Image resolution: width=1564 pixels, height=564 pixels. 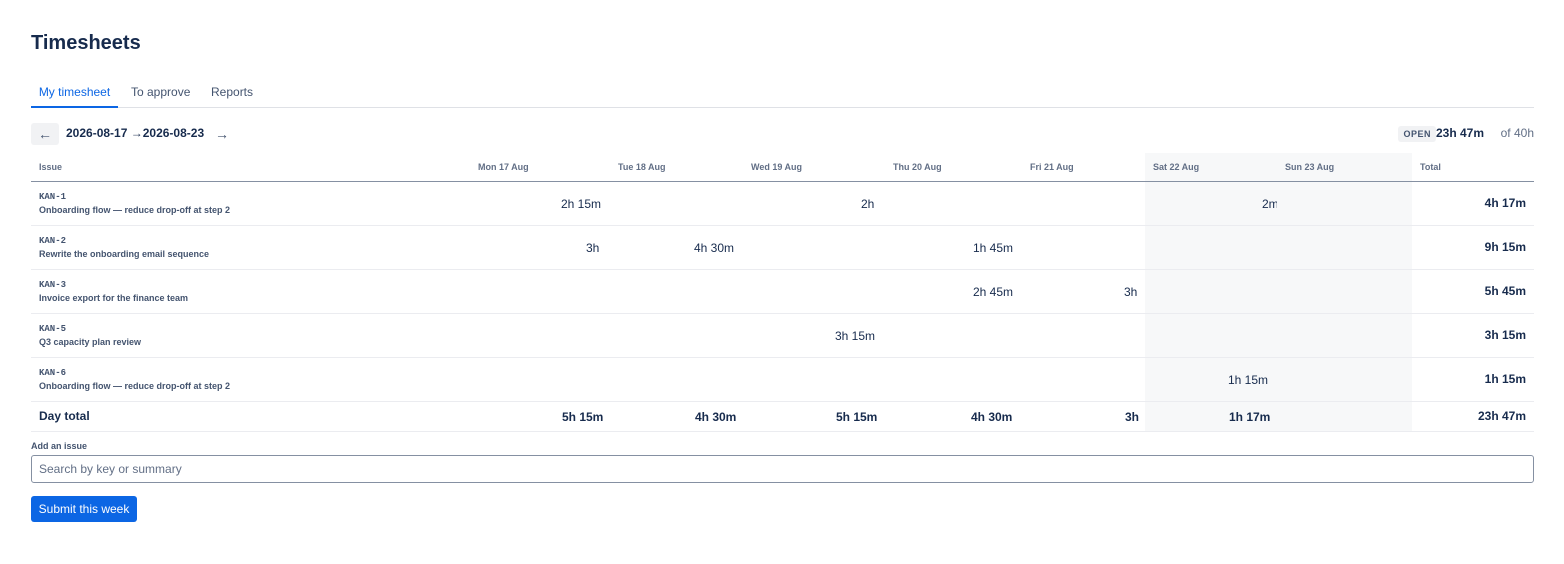 What do you see at coordinates (808, 335) in the screenshot?
I see `time-cell: 3h 15m` at bounding box center [808, 335].